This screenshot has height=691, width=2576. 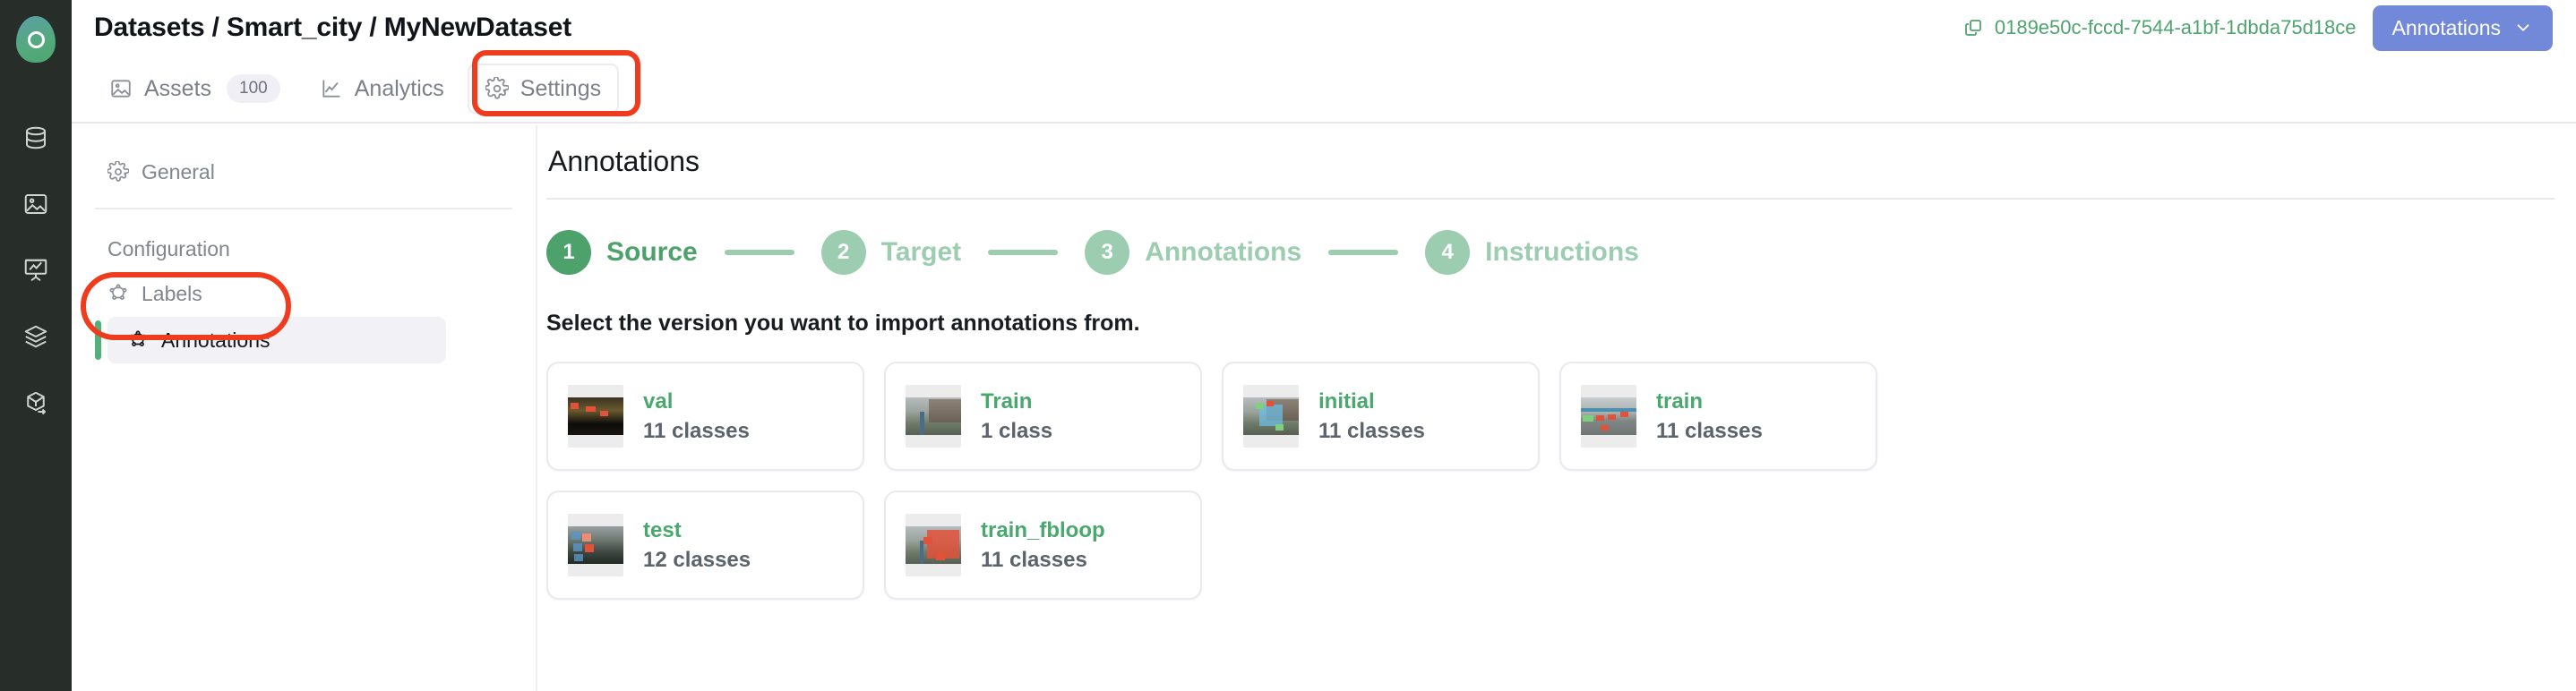 I want to click on version-card: val 11 classes, so click(x=705, y=416).